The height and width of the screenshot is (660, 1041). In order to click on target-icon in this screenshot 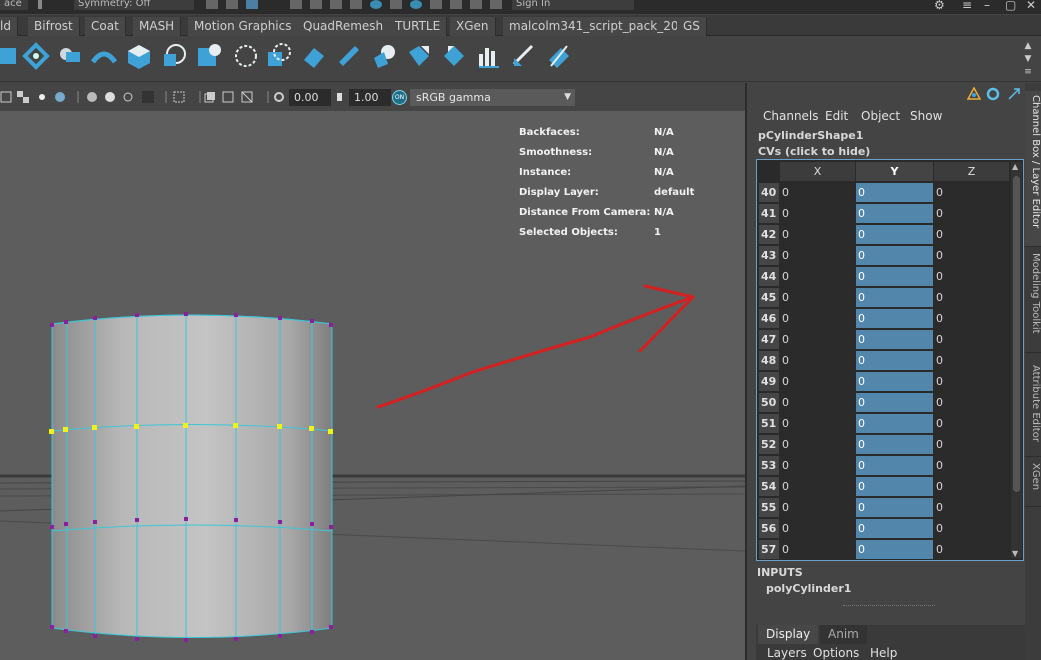, I will do `click(36, 56)`.